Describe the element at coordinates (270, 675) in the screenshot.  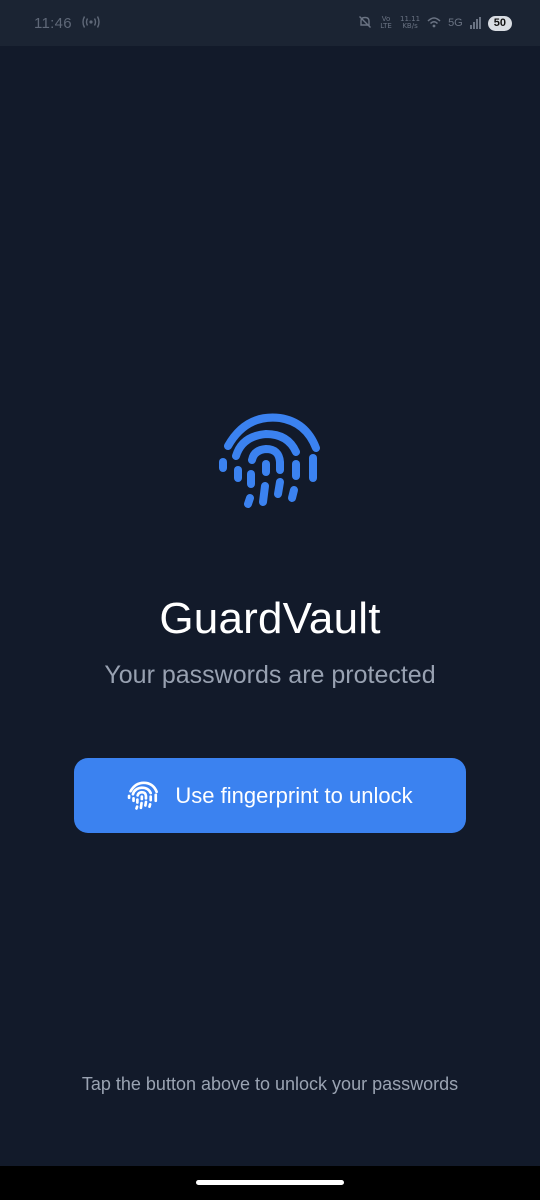
I see `app-subtitle: Your passwords are protected` at that location.